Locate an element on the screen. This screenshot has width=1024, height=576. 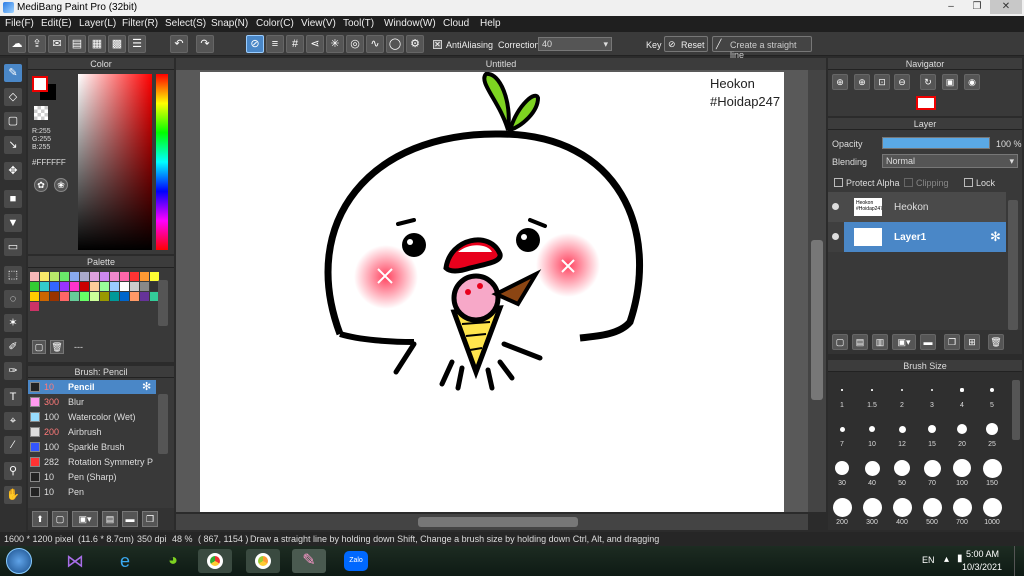
redo-icon: ↷ is located at coordinates (205, 44).